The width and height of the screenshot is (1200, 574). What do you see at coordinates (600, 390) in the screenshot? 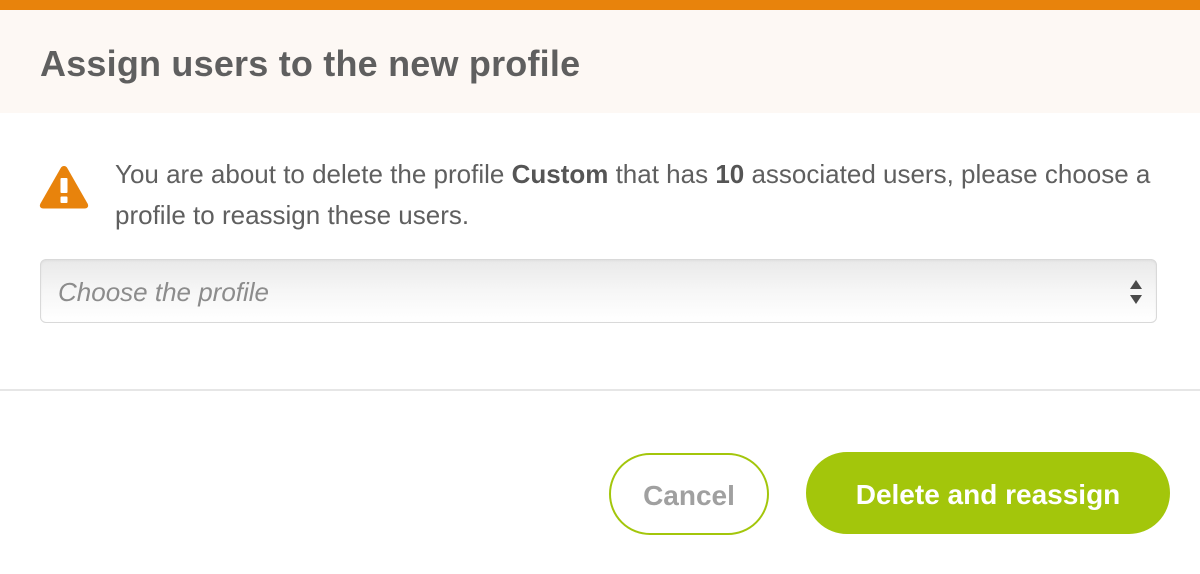
I see `footer-divider` at bounding box center [600, 390].